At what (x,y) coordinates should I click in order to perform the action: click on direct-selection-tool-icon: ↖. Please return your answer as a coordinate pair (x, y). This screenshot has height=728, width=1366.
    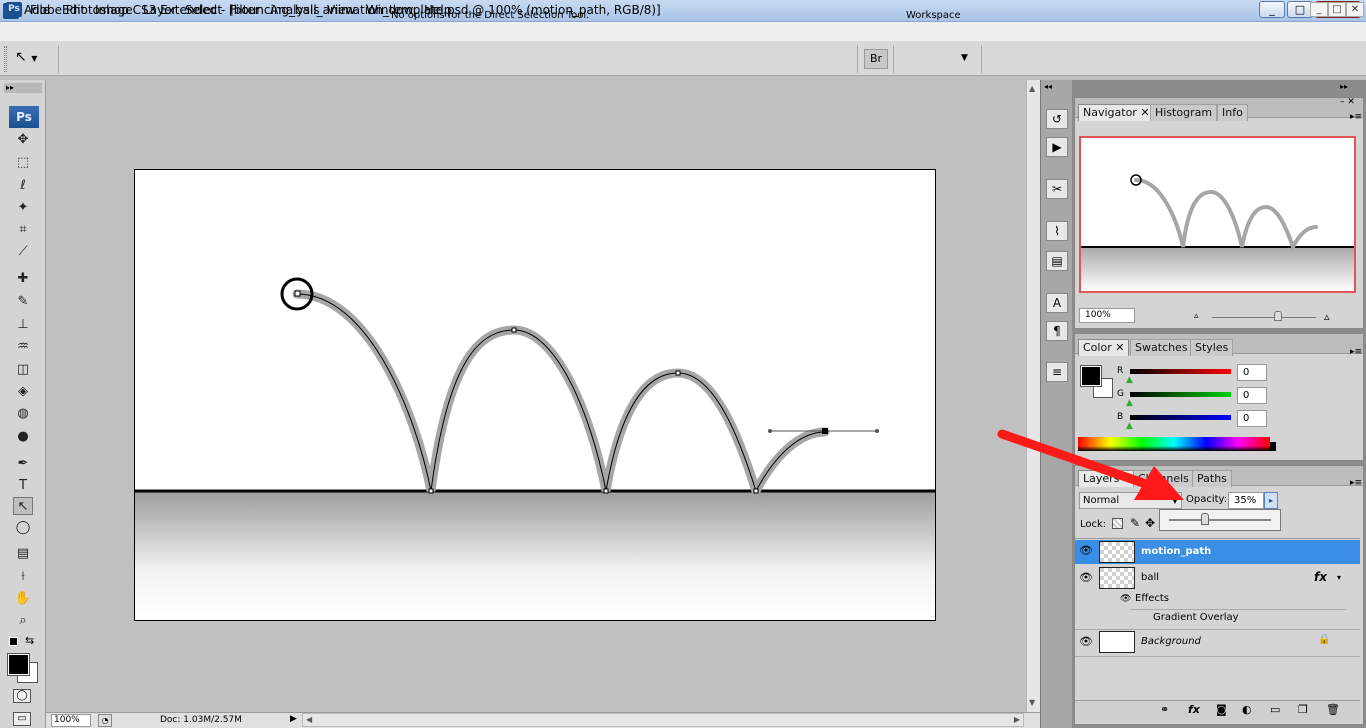
    Looking at the image, I should click on (23, 506).